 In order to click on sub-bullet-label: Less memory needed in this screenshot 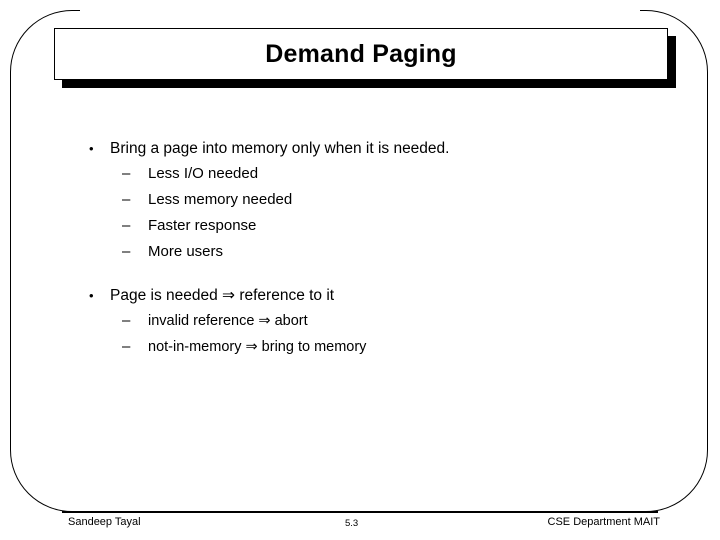, I will do `click(220, 199)`.